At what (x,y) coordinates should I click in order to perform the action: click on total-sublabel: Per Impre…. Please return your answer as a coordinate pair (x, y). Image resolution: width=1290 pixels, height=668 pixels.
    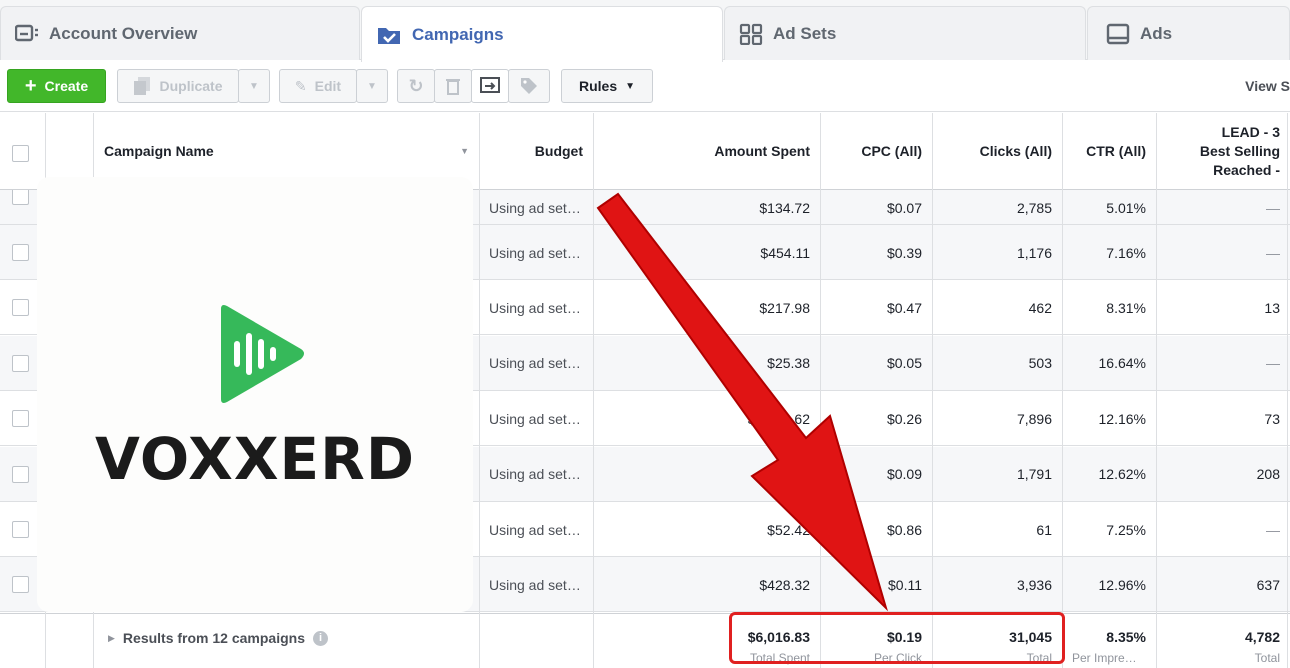
    Looking at the image, I should click on (1104, 658).